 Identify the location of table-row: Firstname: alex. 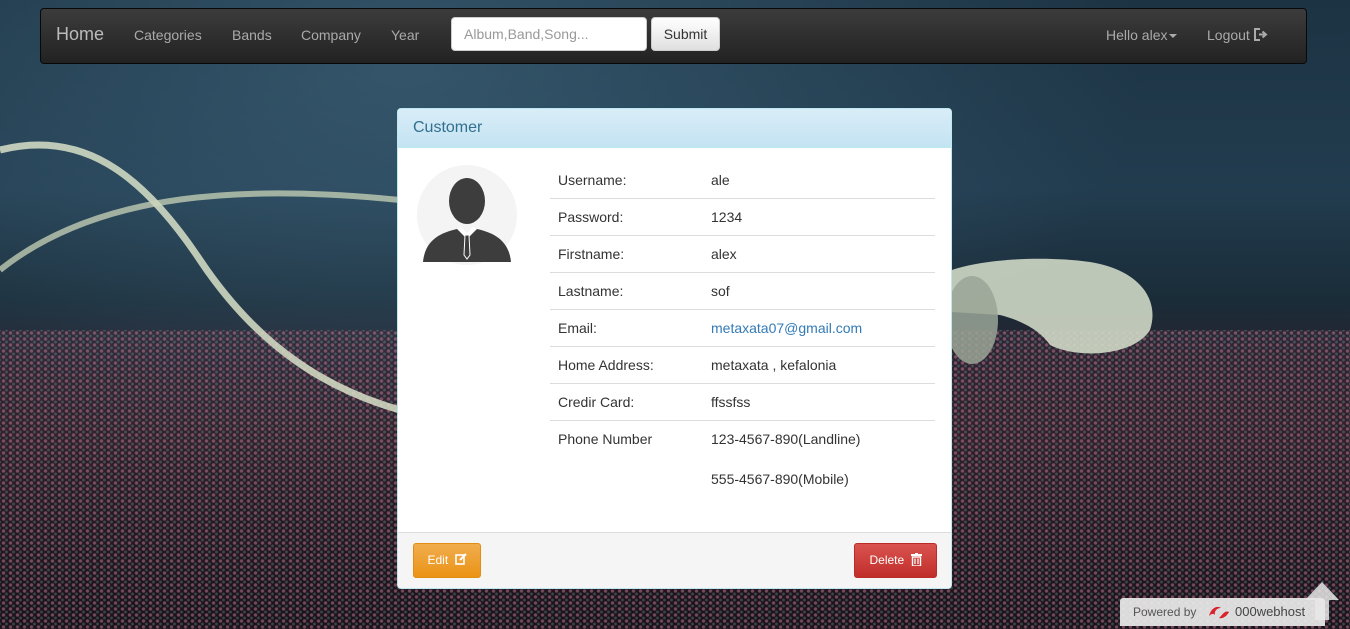
(742, 254).